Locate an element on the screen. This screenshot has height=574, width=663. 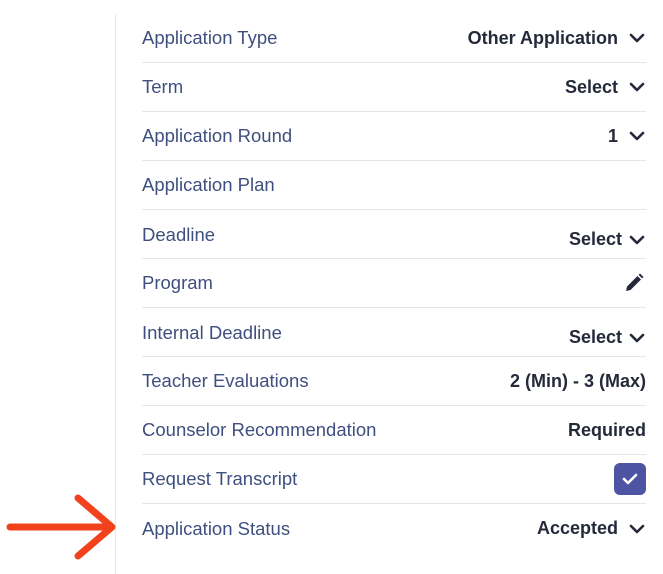
row-program: Program is located at coordinates (394, 283).